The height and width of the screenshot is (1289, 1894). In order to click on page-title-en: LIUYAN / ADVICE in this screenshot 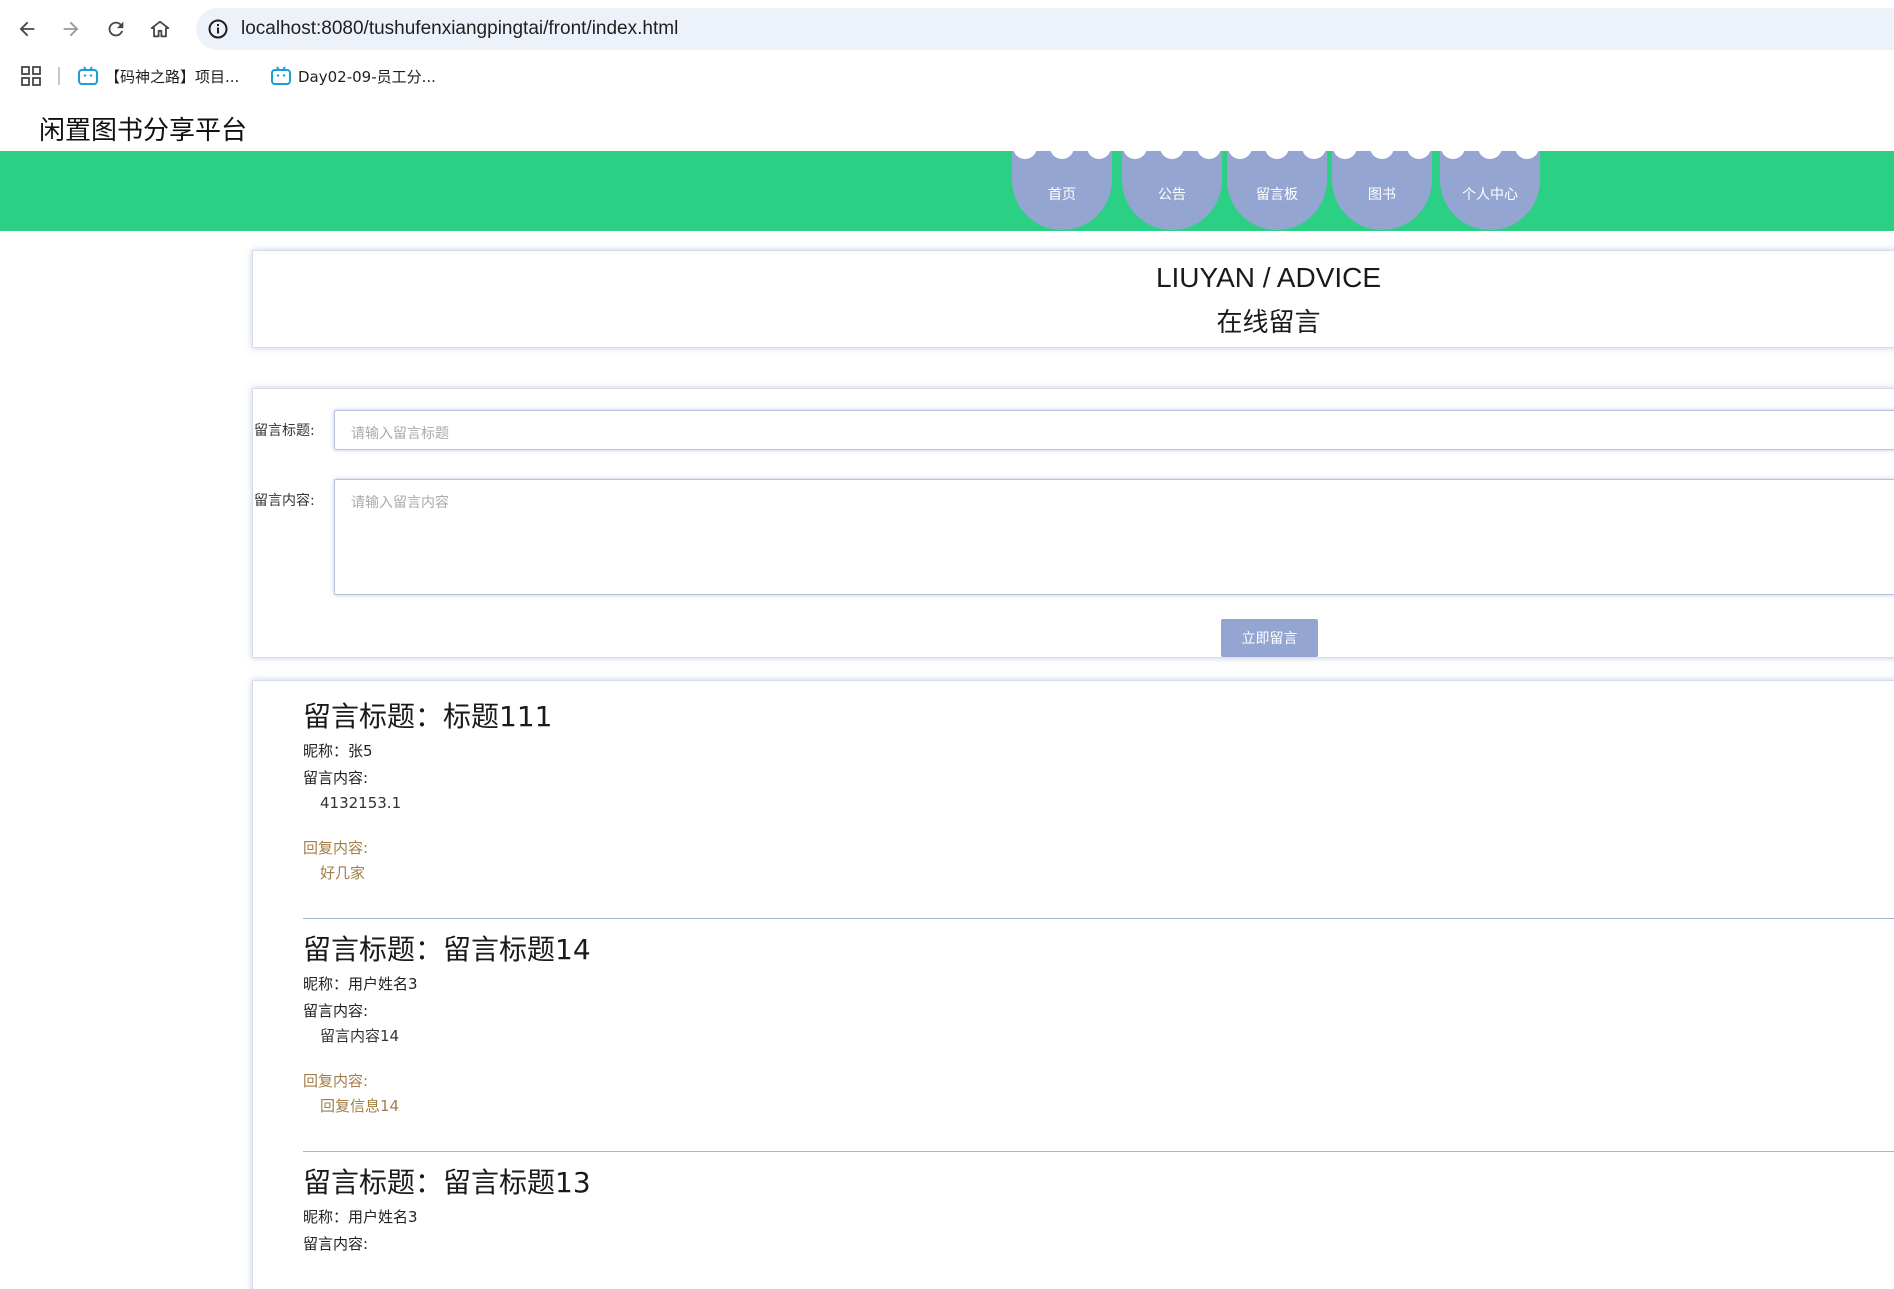, I will do `click(1268, 277)`.